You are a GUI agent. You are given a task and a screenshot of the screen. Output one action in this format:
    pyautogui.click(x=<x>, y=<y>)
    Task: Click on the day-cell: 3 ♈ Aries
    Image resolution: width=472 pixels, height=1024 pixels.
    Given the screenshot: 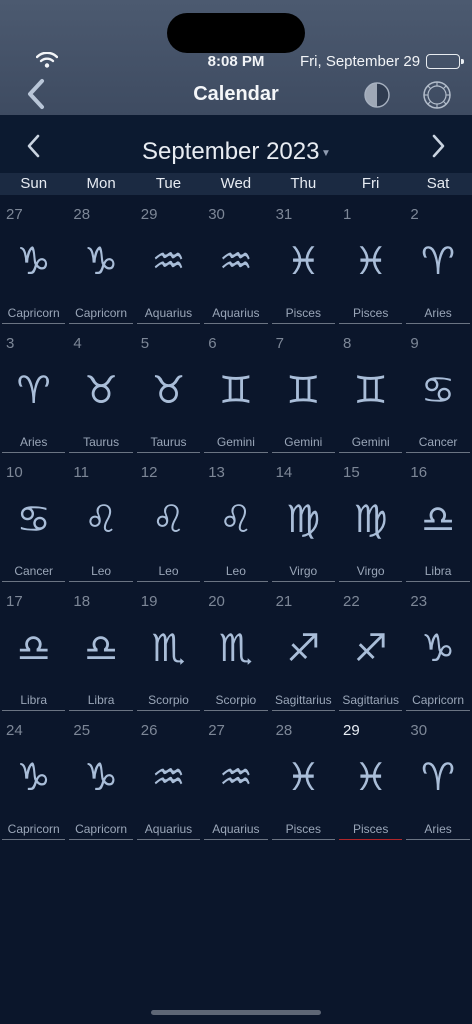 What is the action you would take?
    pyautogui.click(x=33, y=393)
    